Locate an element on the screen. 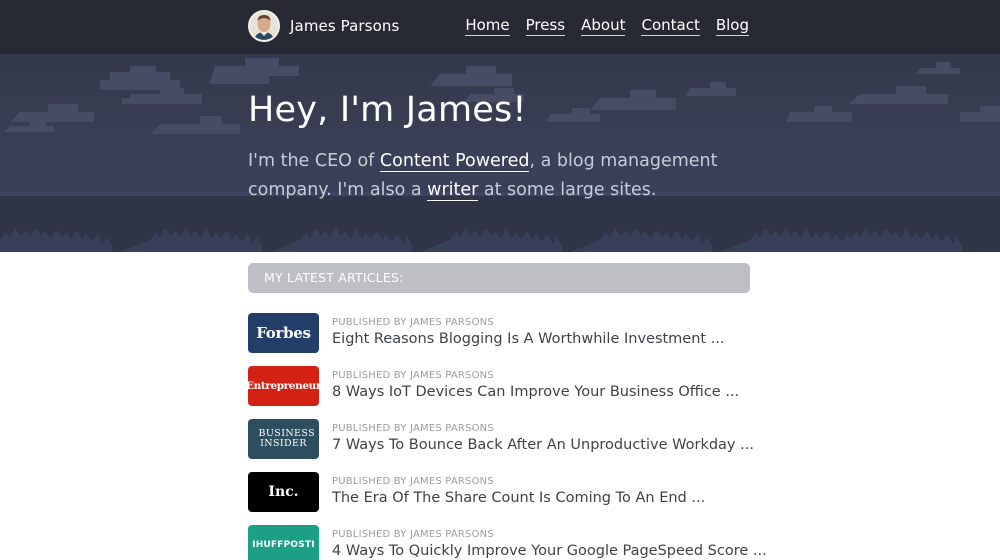 This screenshot has height=560, width=1000. brand: James Parsons is located at coordinates (323, 26).